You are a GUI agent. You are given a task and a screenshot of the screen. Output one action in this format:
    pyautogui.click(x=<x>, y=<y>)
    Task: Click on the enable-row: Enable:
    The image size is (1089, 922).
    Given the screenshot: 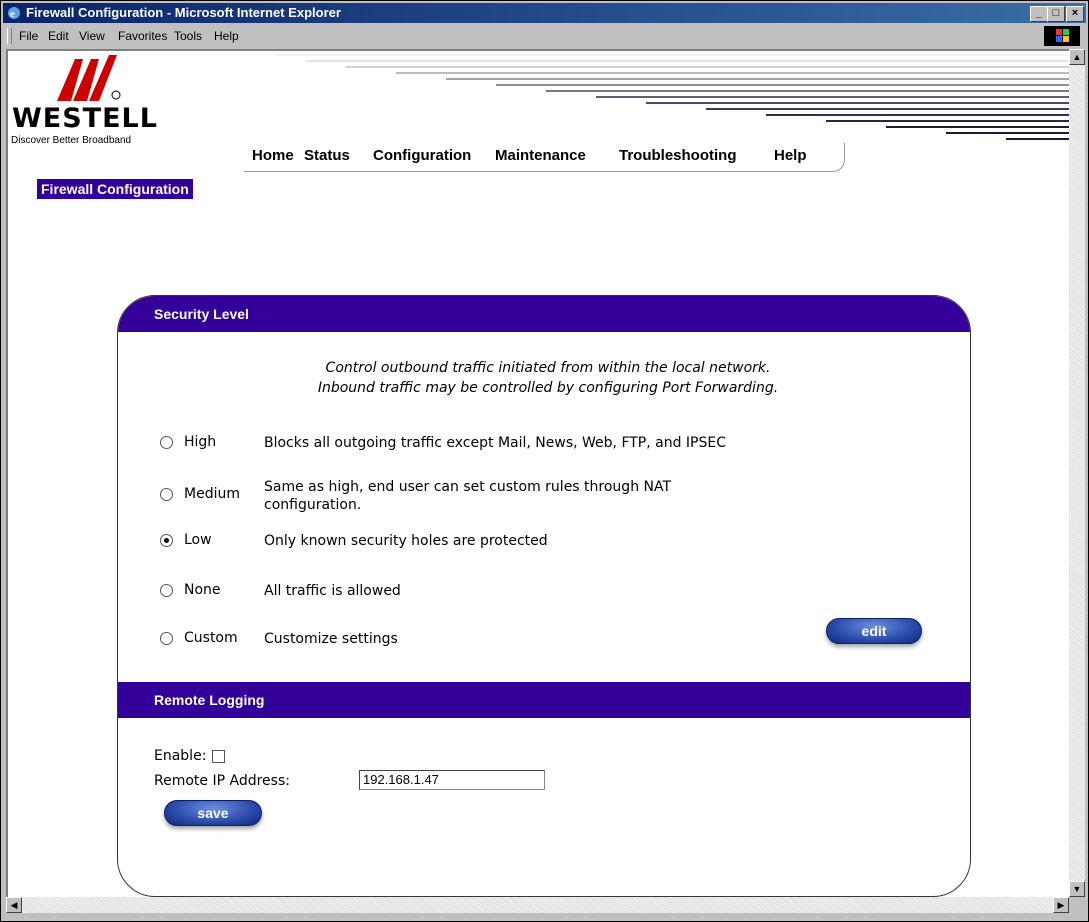 What is the action you would take?
    pyautogui.click(x=190, y=756)
    